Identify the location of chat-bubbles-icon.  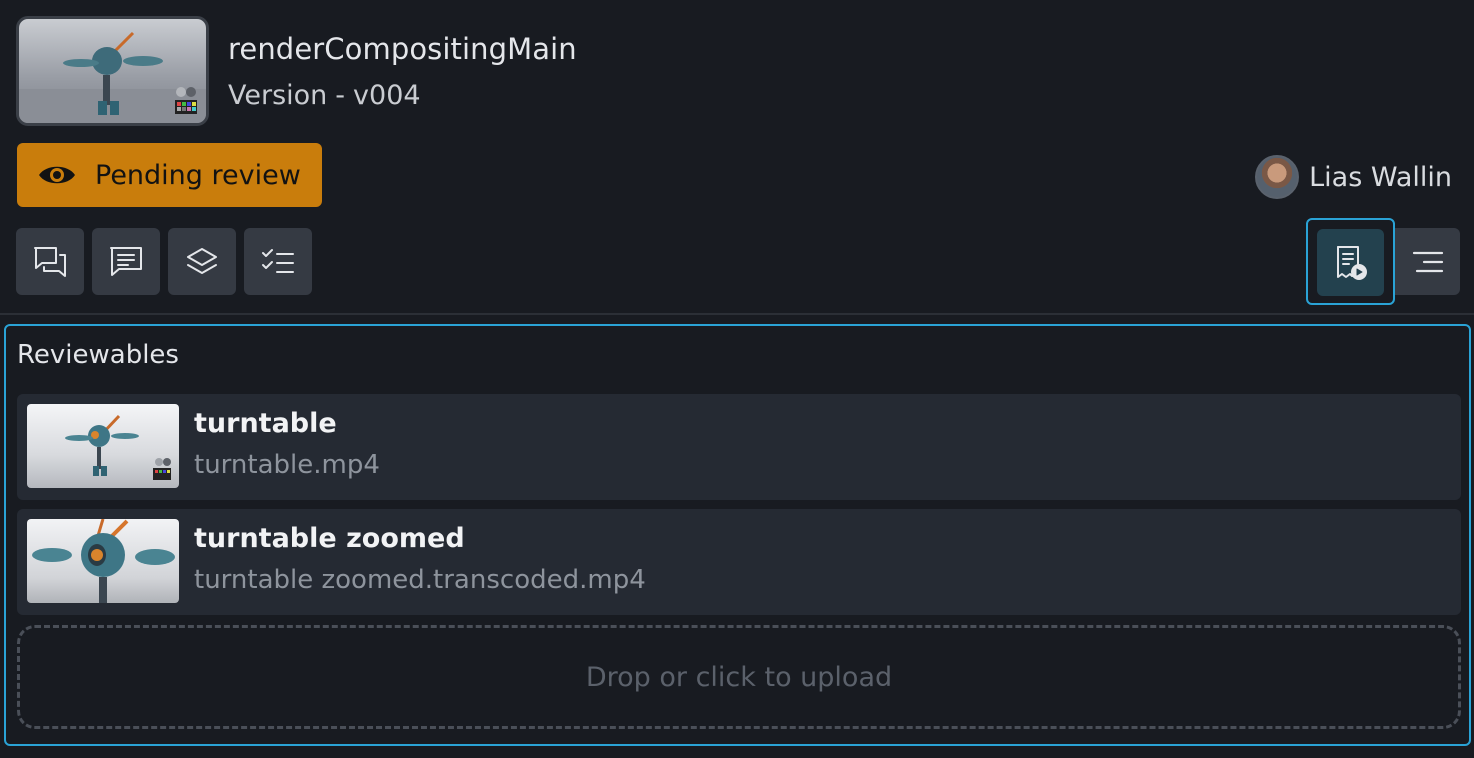
(50, 261).